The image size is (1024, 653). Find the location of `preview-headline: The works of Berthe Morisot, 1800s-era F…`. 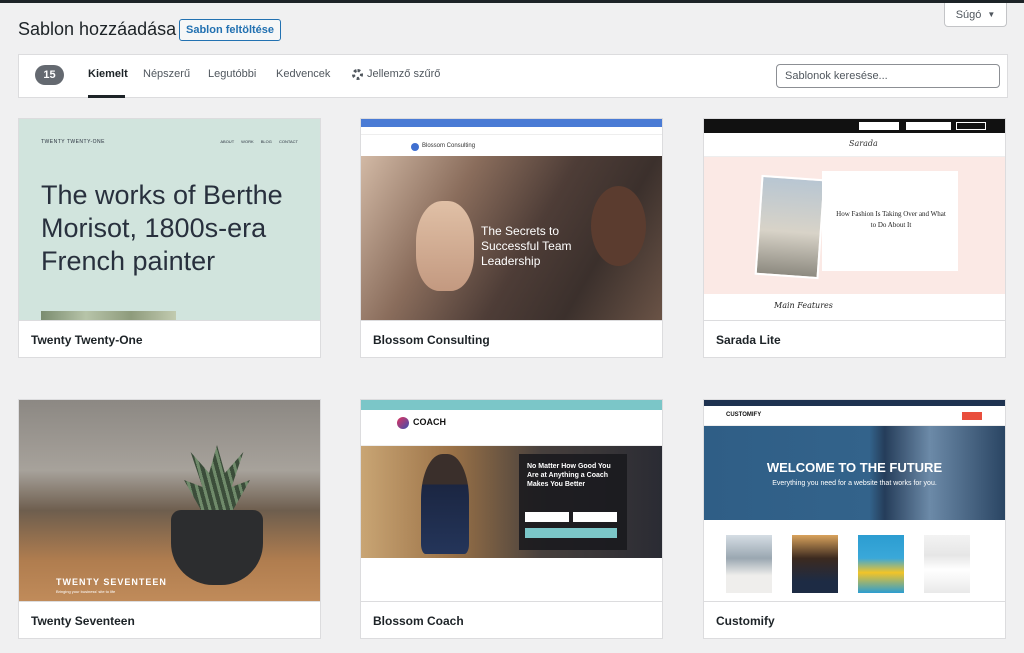

preview-headline: The works of Berthe Morisot, 1800s-era F… is located at coordinates (162, 228).